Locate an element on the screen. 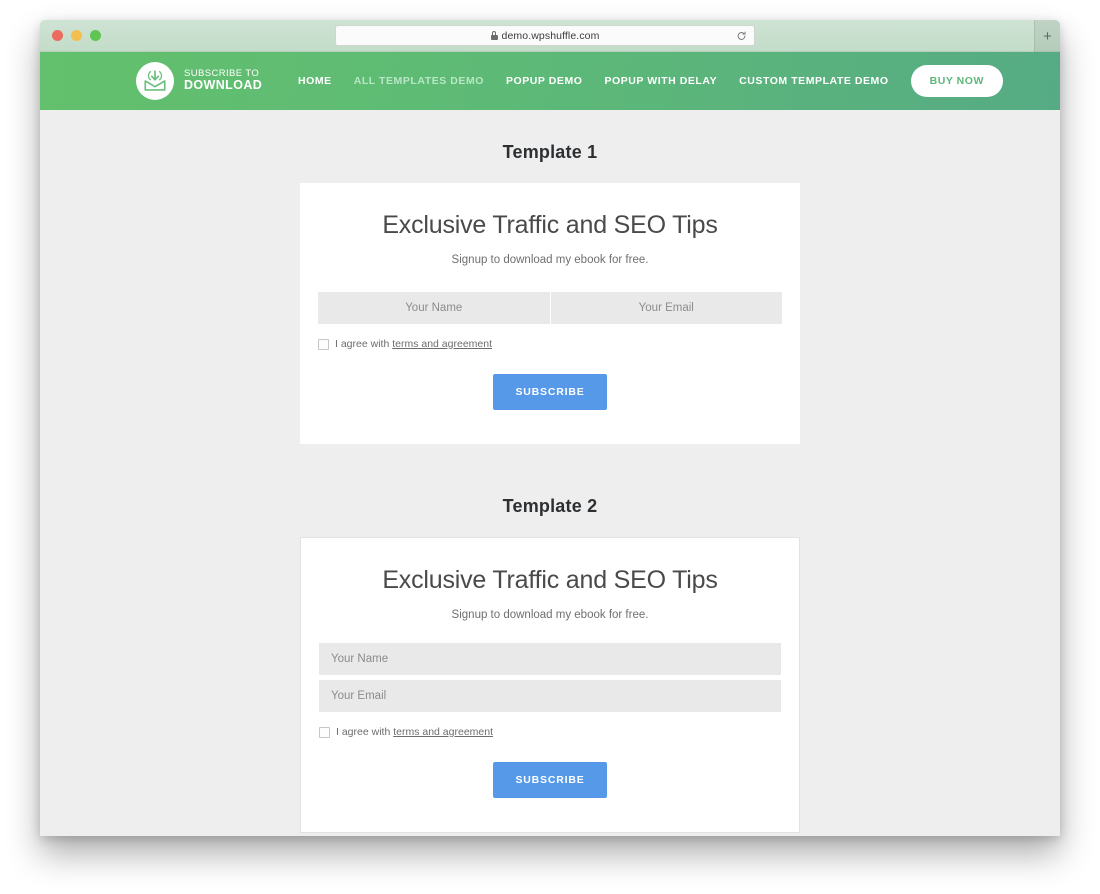 The image size is (1100, 894). new-tab-button: + is located at coordinates (1047, 36).